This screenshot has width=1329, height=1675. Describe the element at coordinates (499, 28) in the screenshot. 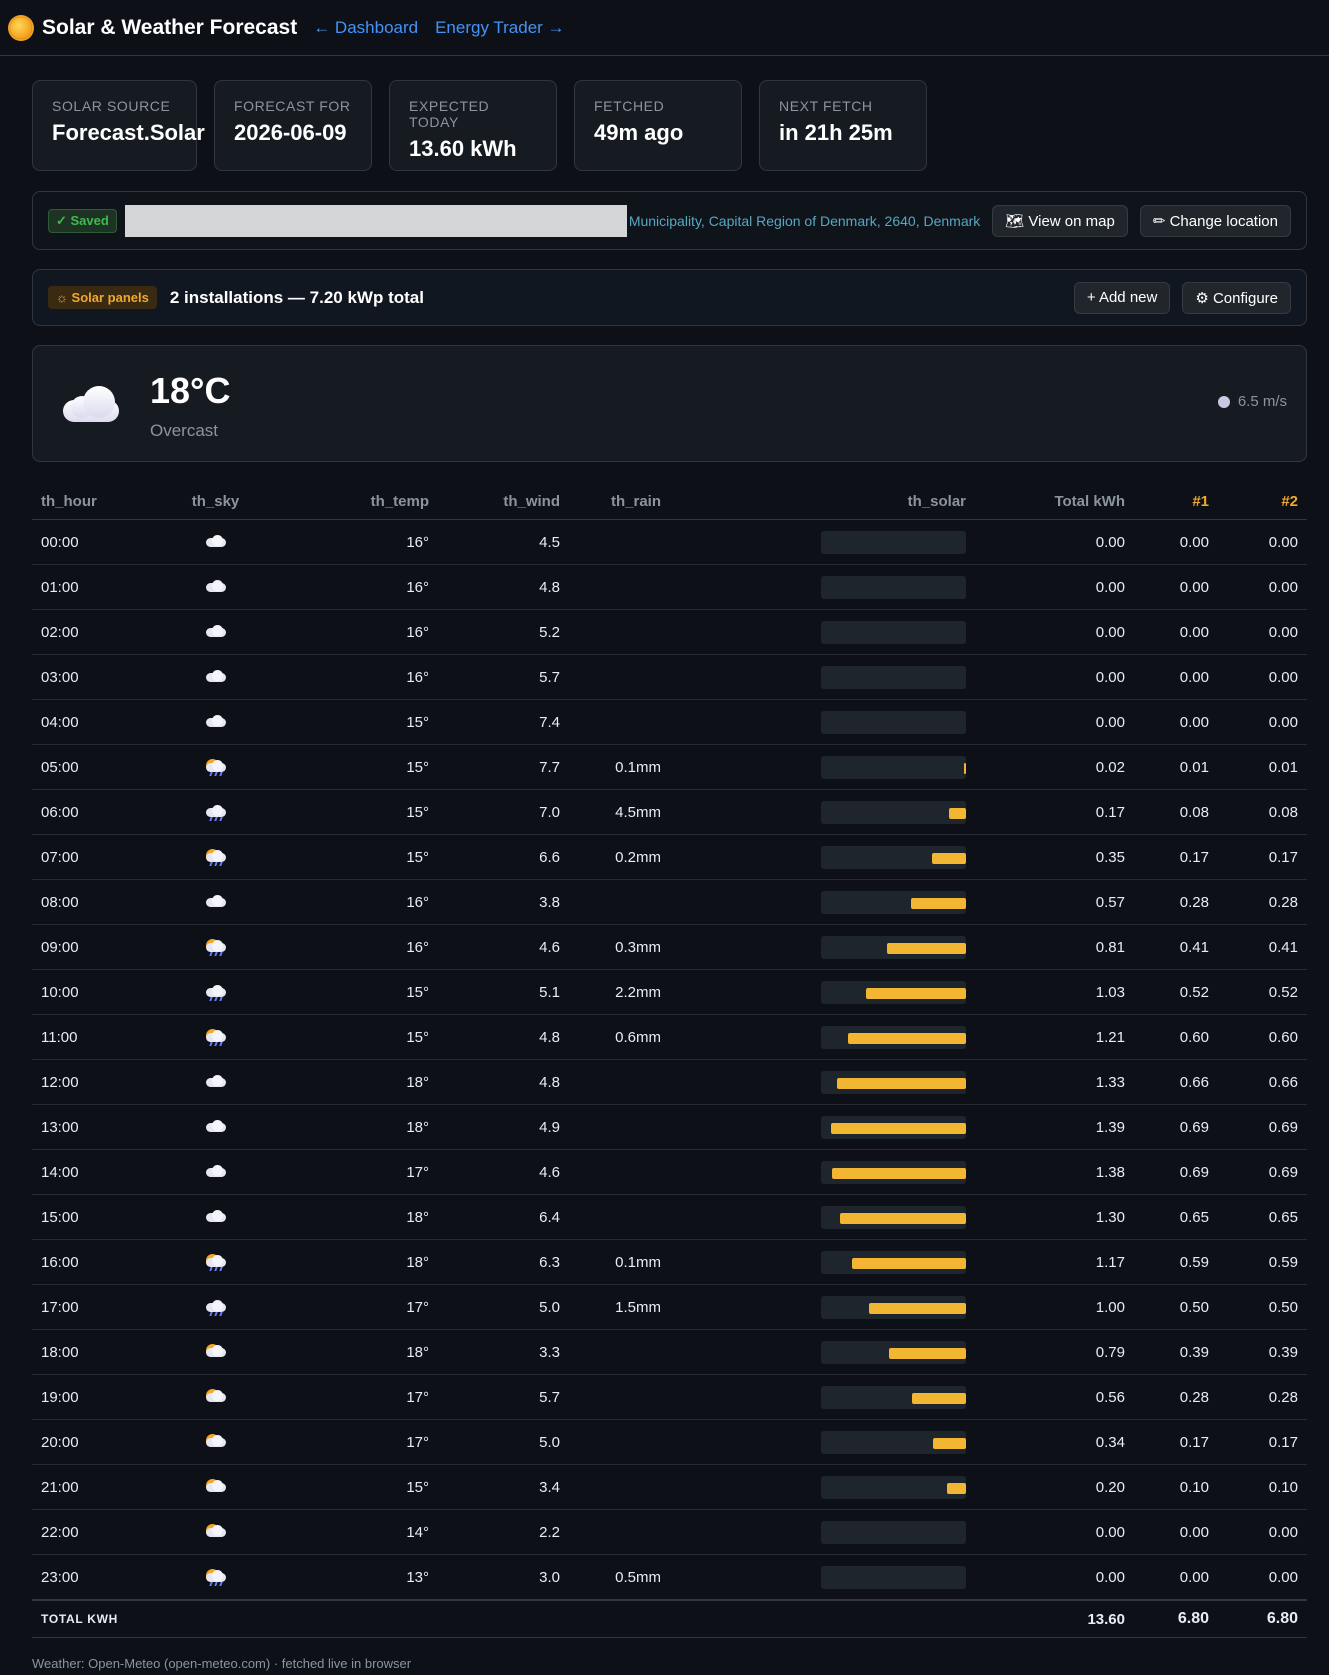

I see `energy-trader-link: Energy Trader →` at that location.